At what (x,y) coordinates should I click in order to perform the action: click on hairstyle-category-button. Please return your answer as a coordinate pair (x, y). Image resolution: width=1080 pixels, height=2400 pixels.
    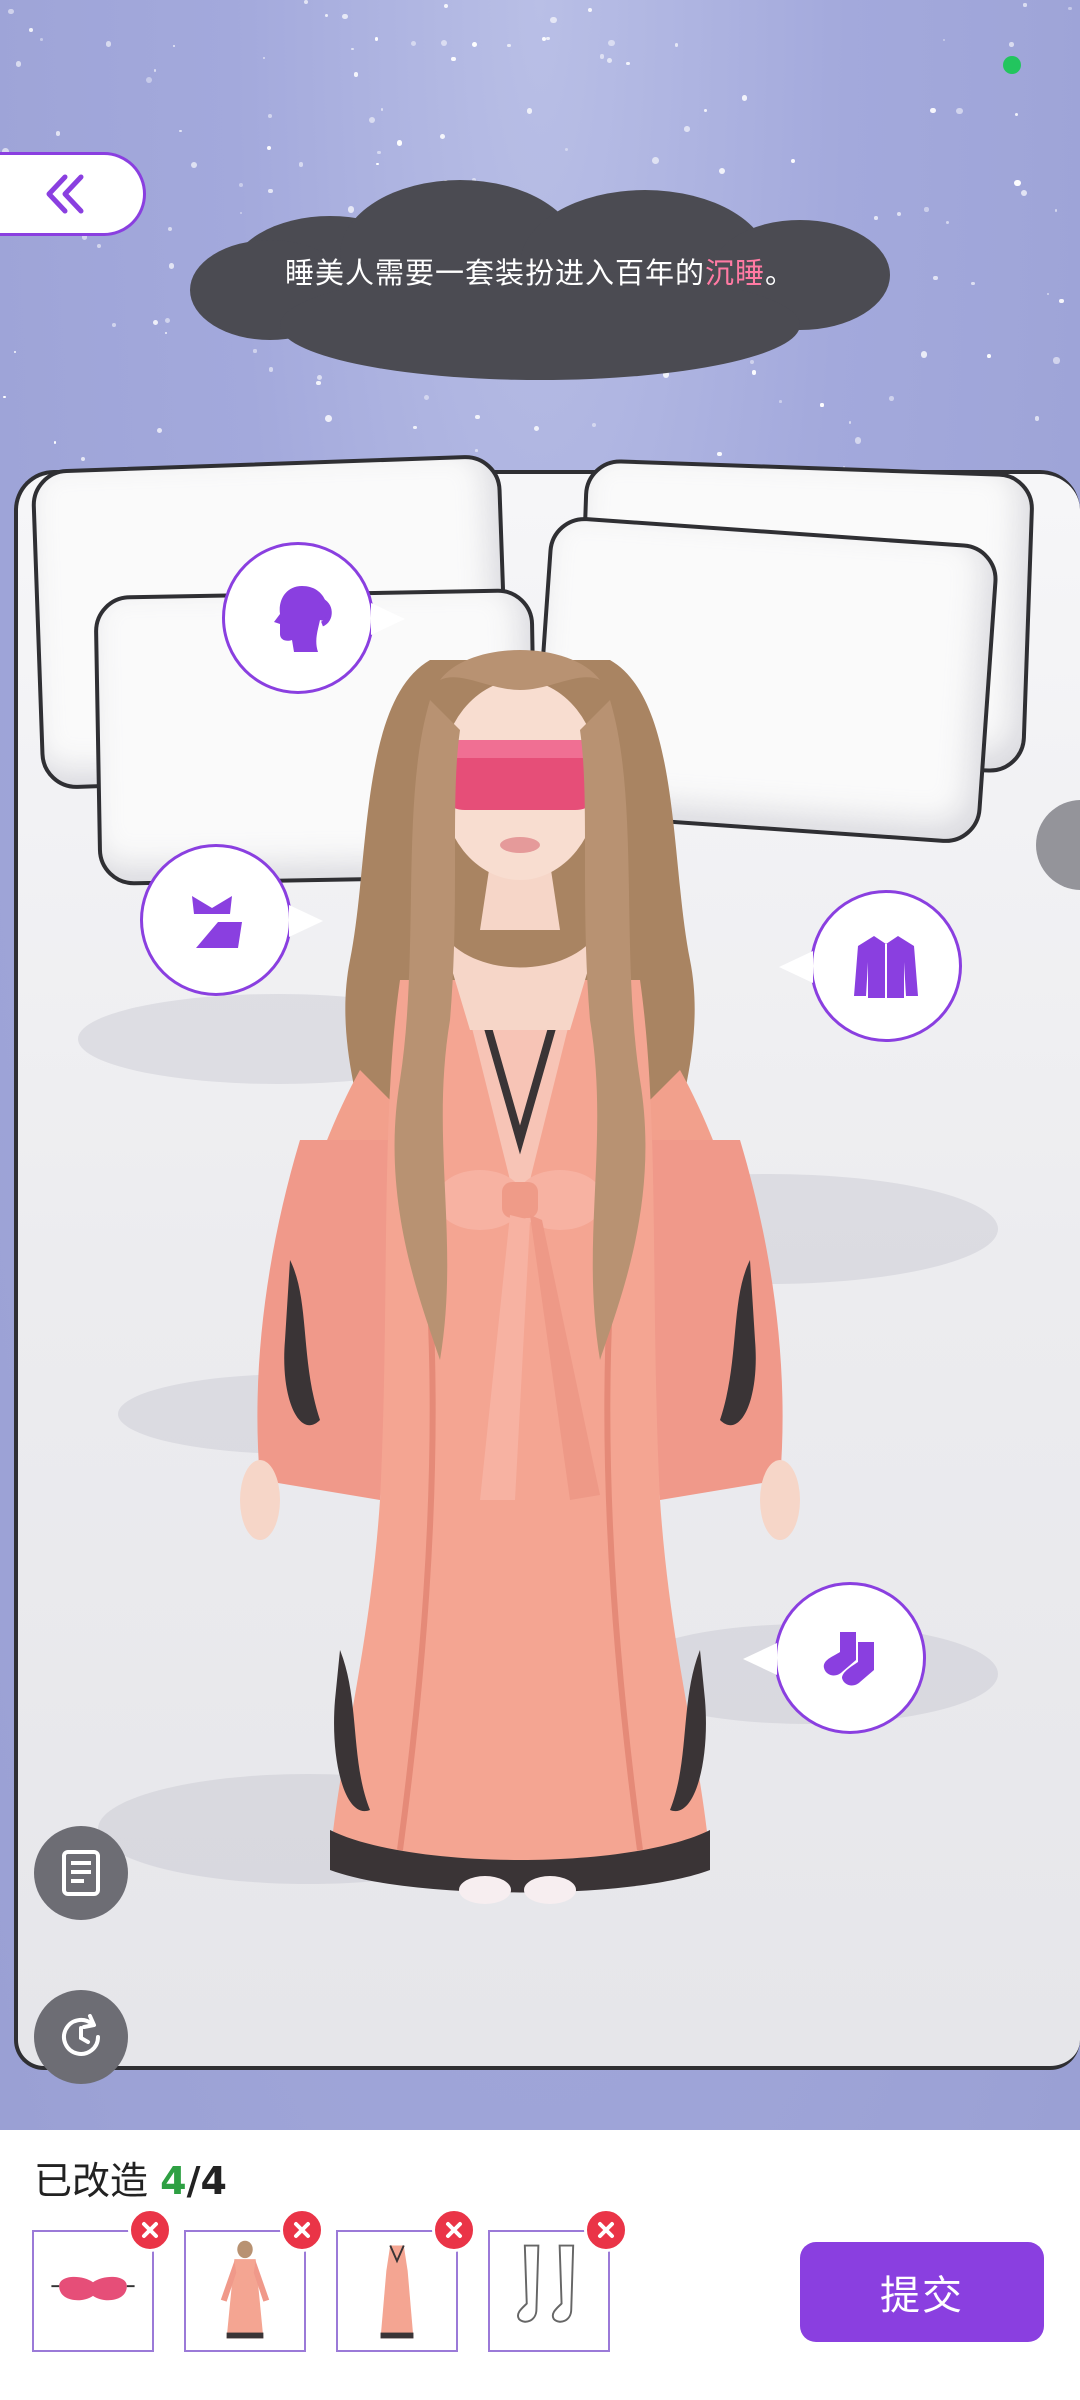
    Looking at the image, I should click on (313, 618).